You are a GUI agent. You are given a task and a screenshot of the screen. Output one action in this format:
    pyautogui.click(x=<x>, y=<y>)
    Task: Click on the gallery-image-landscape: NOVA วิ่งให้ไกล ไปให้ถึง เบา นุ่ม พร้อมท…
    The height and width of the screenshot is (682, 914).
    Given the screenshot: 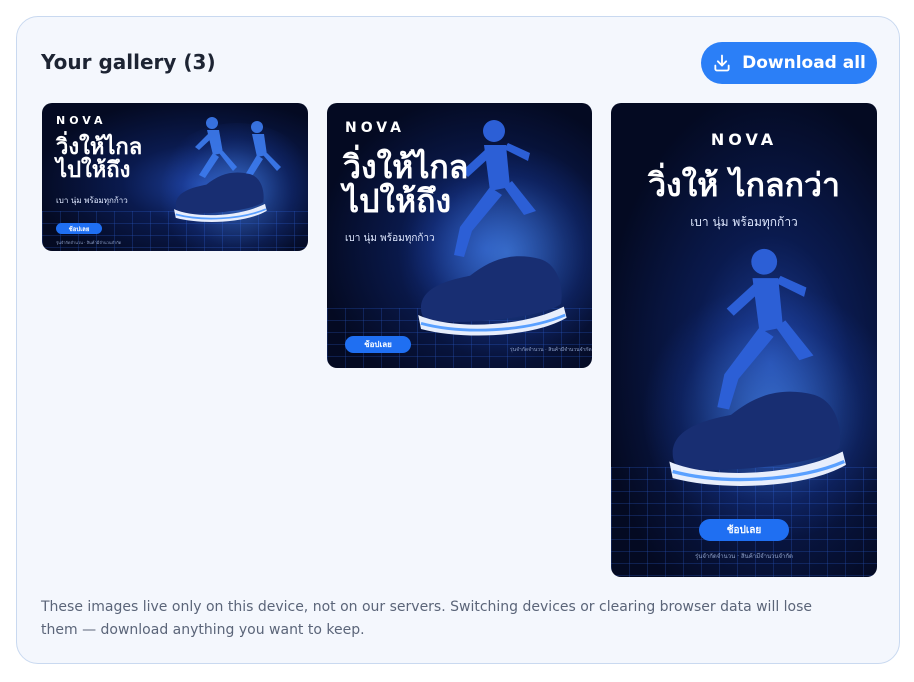 What is the action you would take?
    pyautogui.click(x=175, y=177)
    